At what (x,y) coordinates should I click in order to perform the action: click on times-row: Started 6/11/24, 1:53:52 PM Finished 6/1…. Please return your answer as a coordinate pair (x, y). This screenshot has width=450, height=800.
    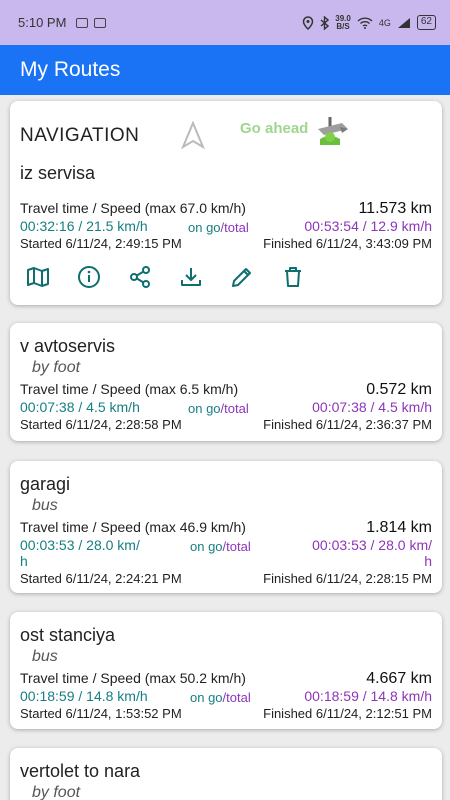
    Looking at the image, I should click on (226, 713).